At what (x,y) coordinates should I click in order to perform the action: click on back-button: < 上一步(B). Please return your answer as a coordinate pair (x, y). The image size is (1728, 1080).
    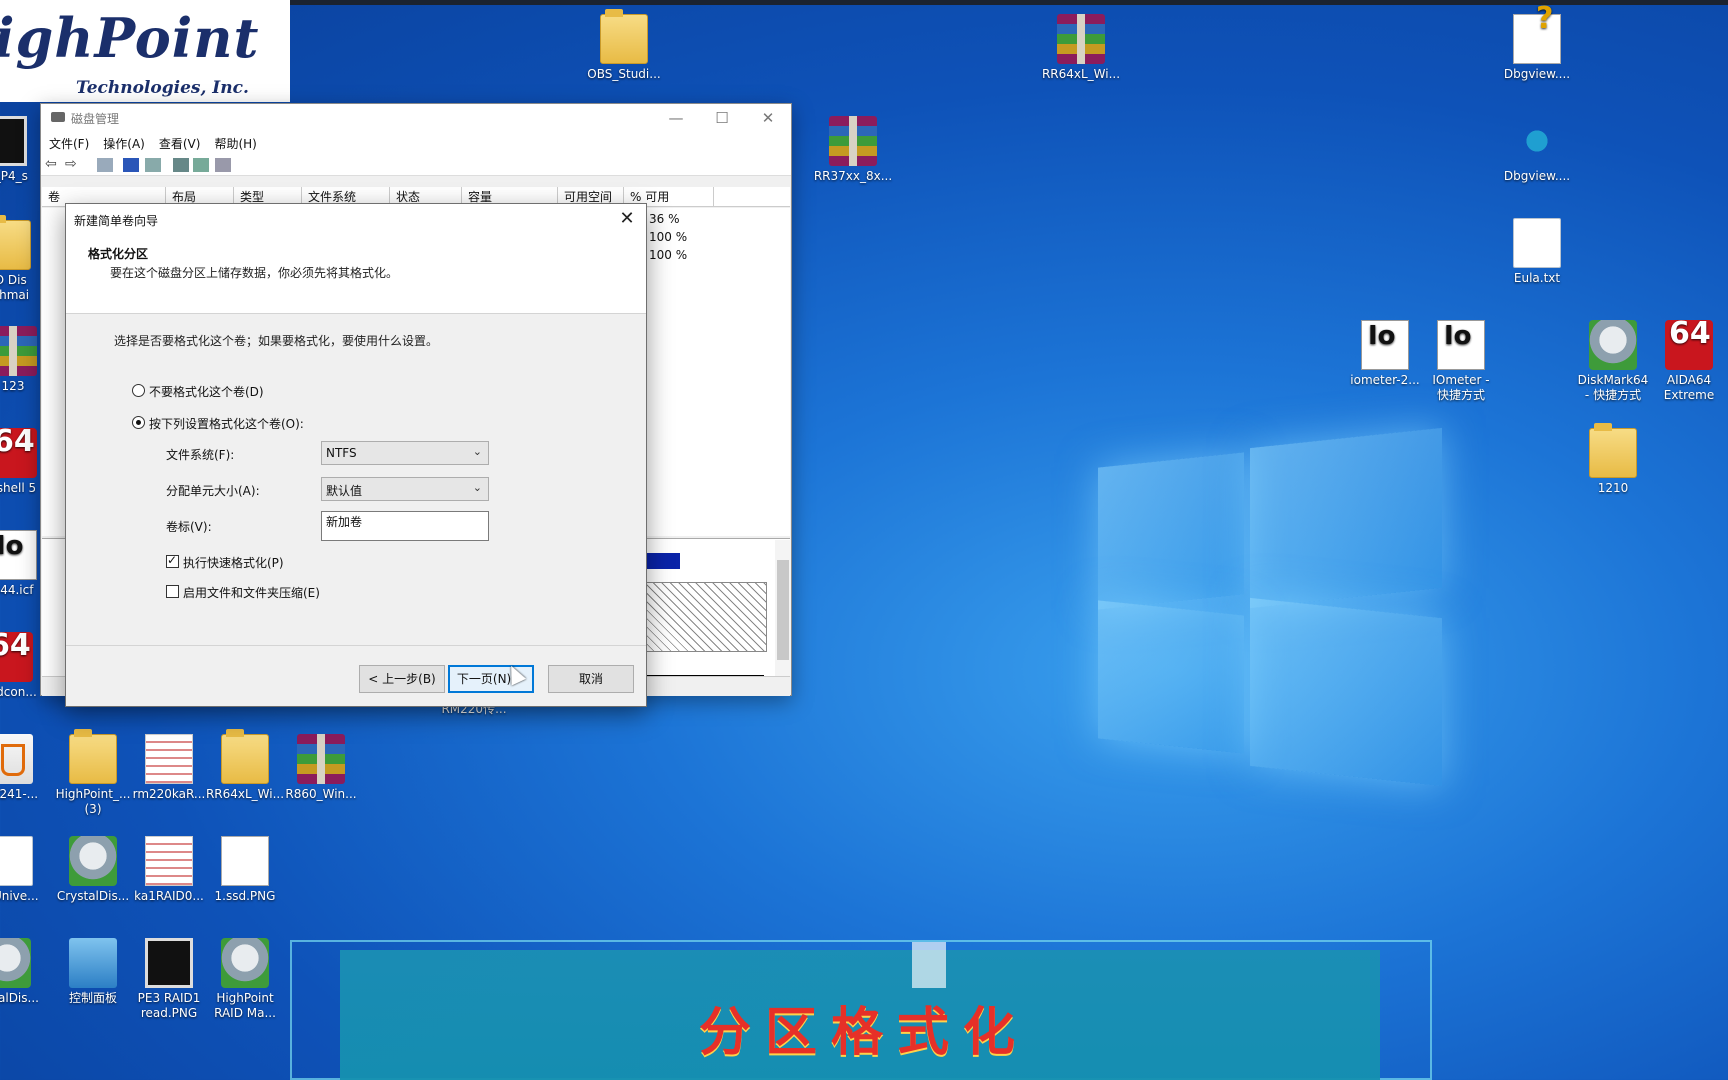
    Looking at the image, I should click on (402, 679).